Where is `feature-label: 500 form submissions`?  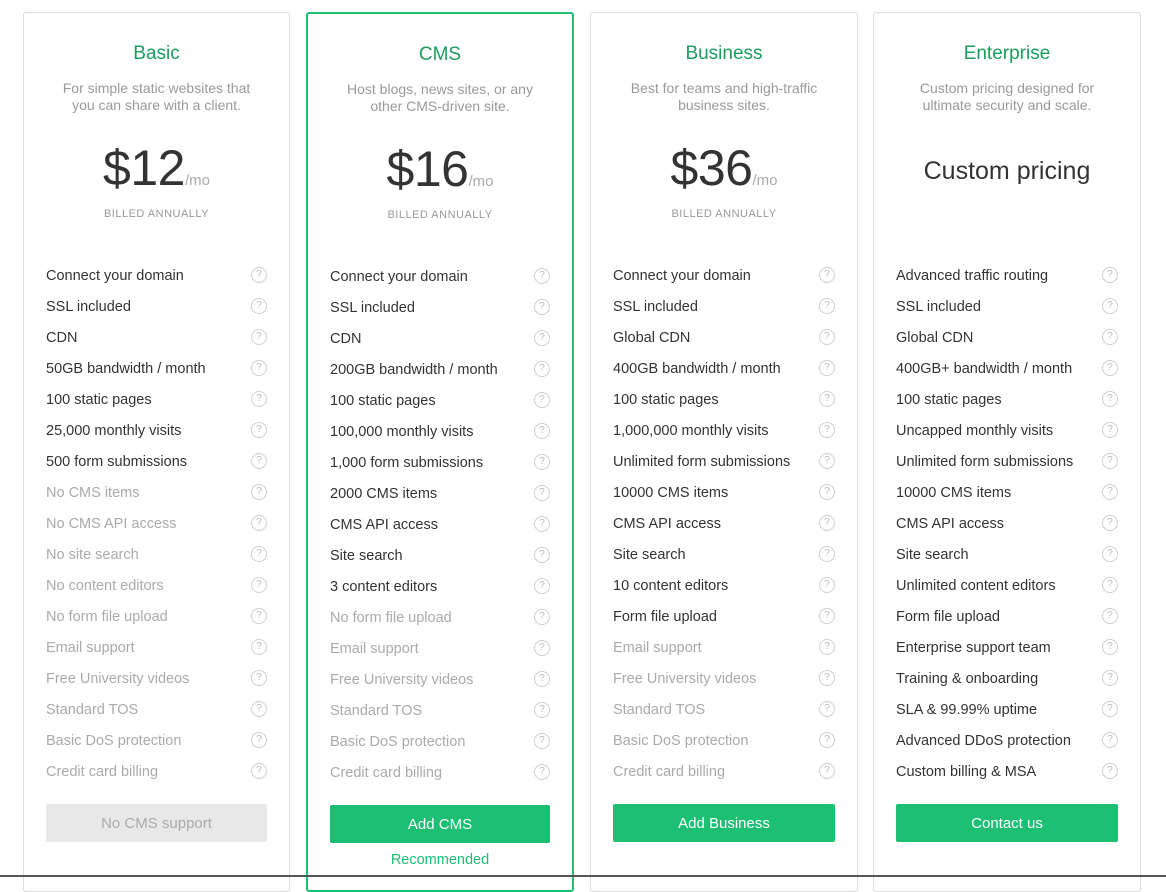 feature-label: 500 form submissions is located at coordinates (117, 462).